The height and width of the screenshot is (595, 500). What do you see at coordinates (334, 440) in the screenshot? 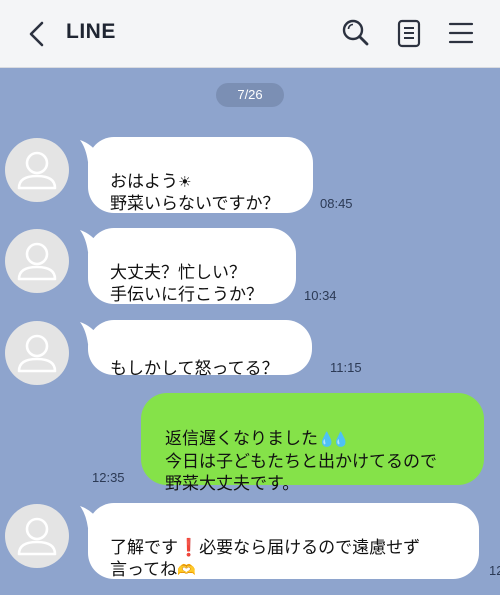
I see `sweat-drops-emoji: 💧💧` at bounding box center [334, 440].